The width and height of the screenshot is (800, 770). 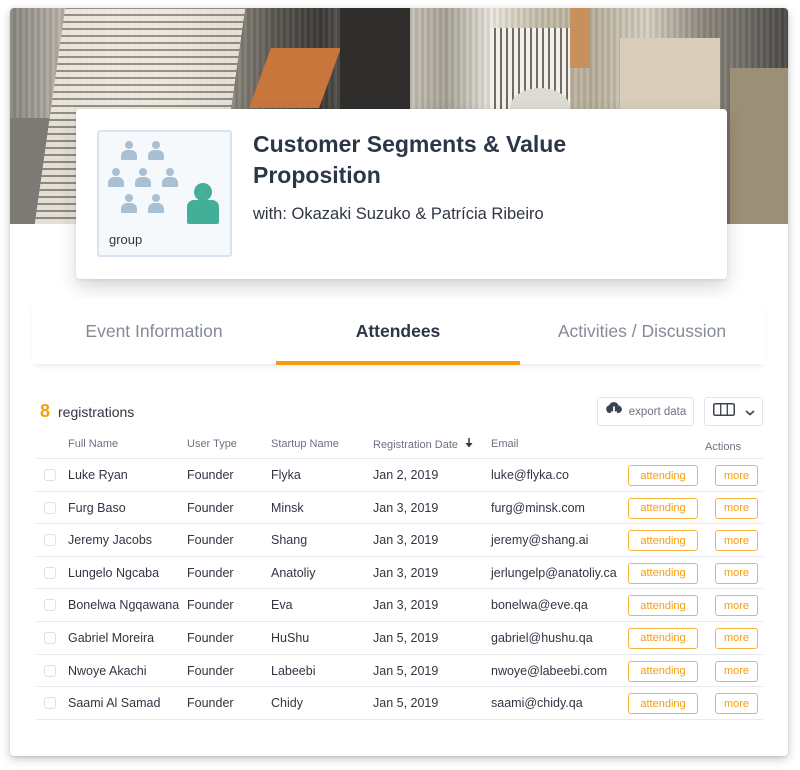 I want to click on cell-registration-date: Jan 2, 2019, so click(x=406, y=475).